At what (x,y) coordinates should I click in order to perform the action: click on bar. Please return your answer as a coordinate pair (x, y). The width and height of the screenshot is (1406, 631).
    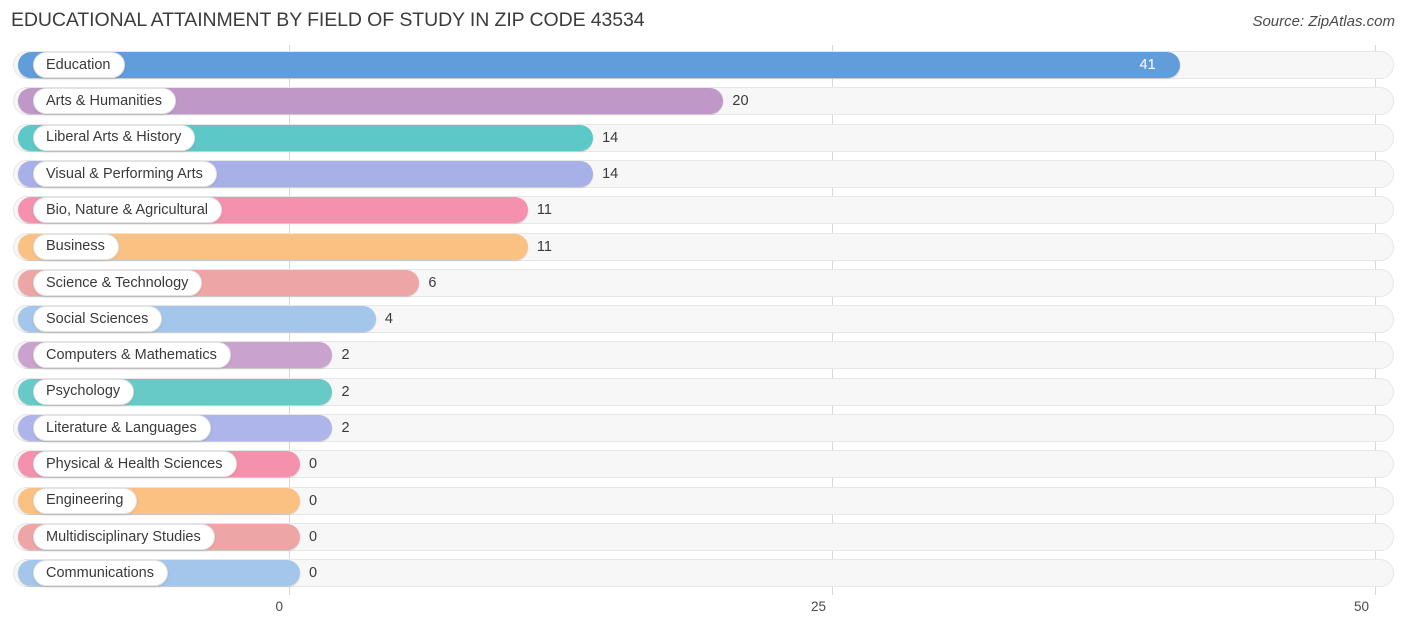
    Looking at the image, I should click on (599, 65).